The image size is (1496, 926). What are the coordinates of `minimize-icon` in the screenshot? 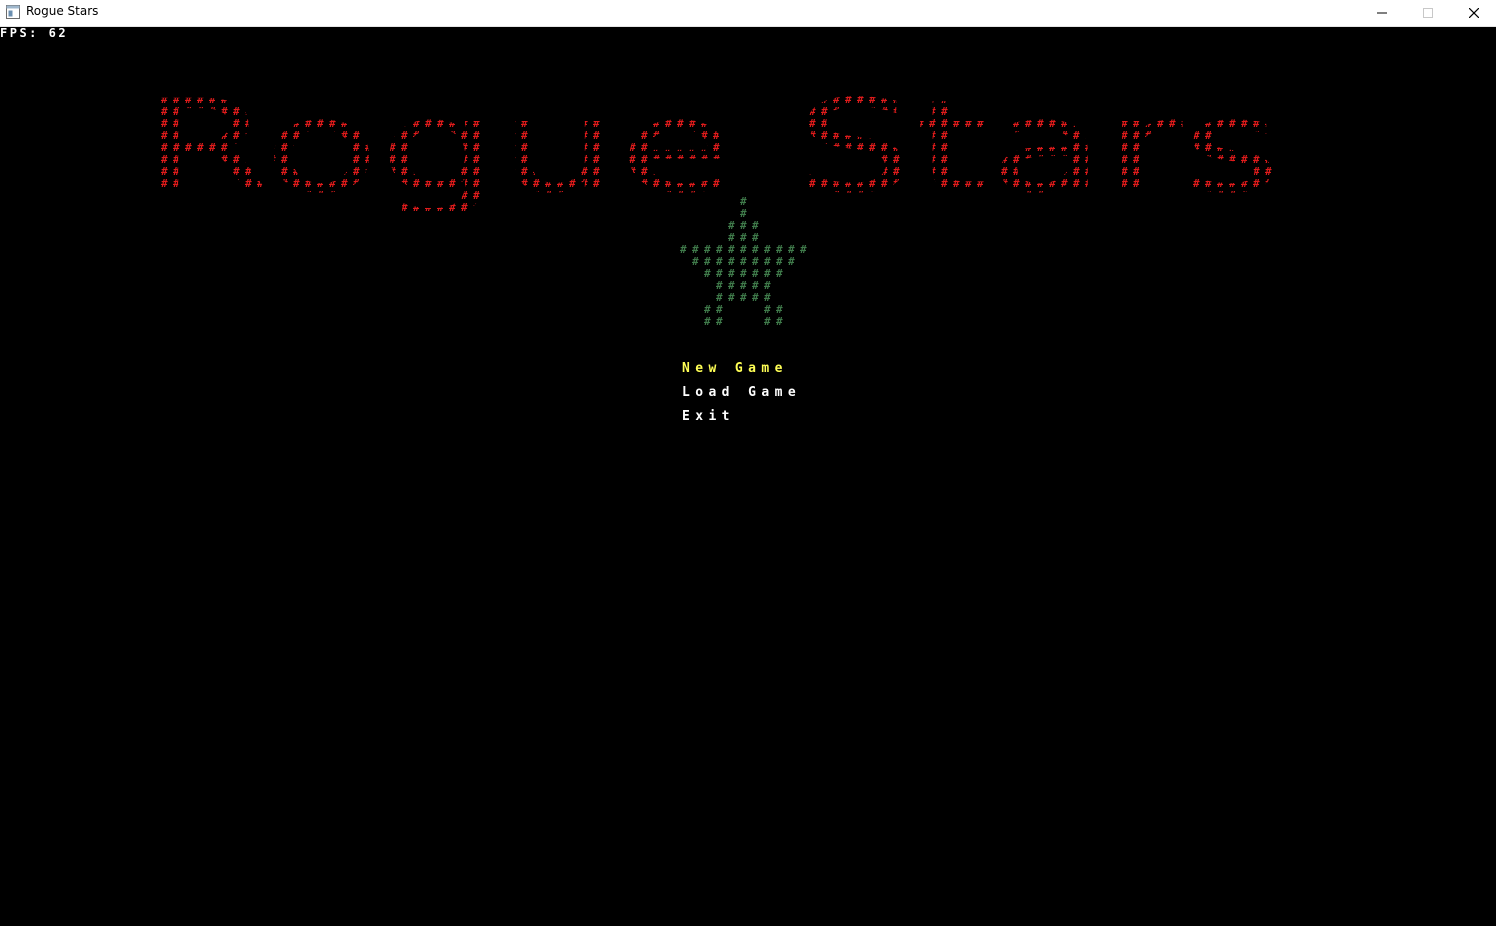 It's located at (1382, 13).